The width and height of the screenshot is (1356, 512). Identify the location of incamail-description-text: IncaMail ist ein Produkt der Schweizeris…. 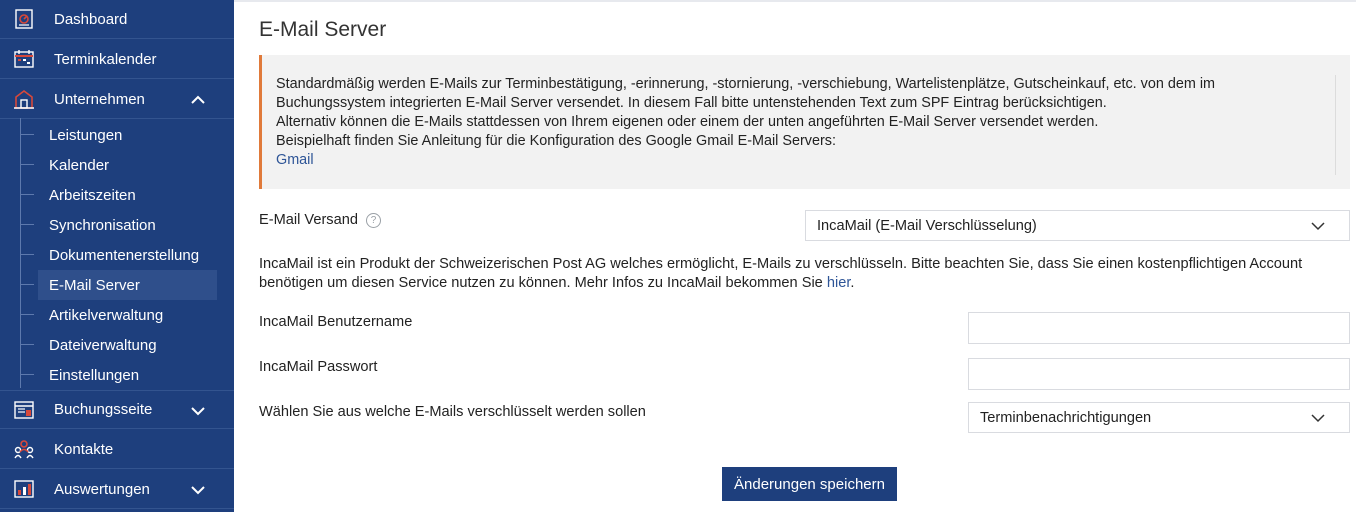
(781, 273).